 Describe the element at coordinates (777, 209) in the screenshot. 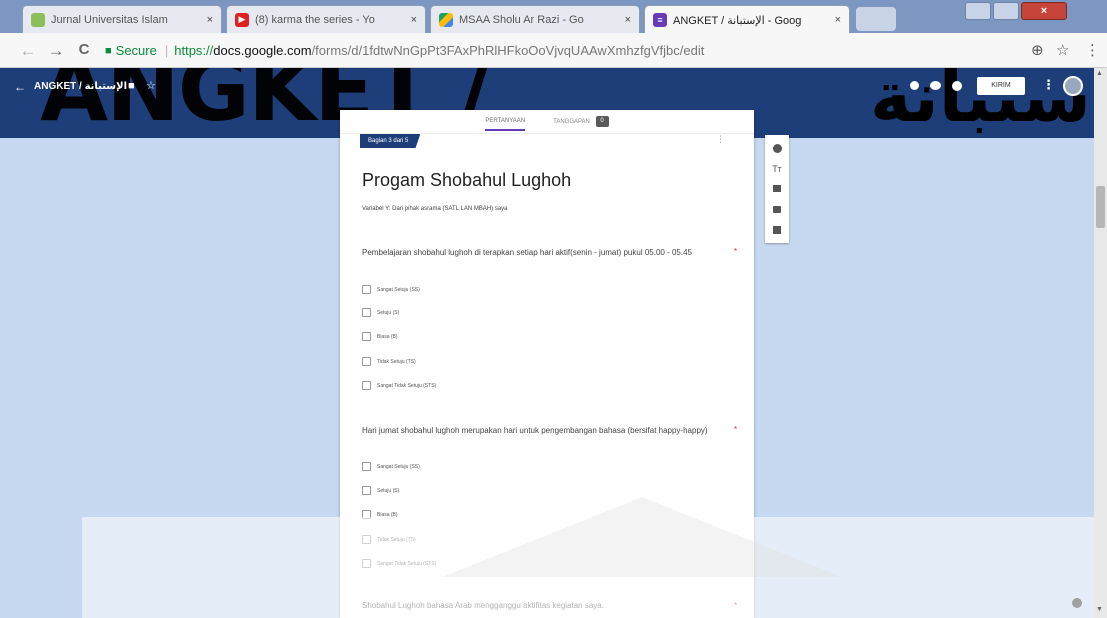

I see `add-video-icon` at that location.